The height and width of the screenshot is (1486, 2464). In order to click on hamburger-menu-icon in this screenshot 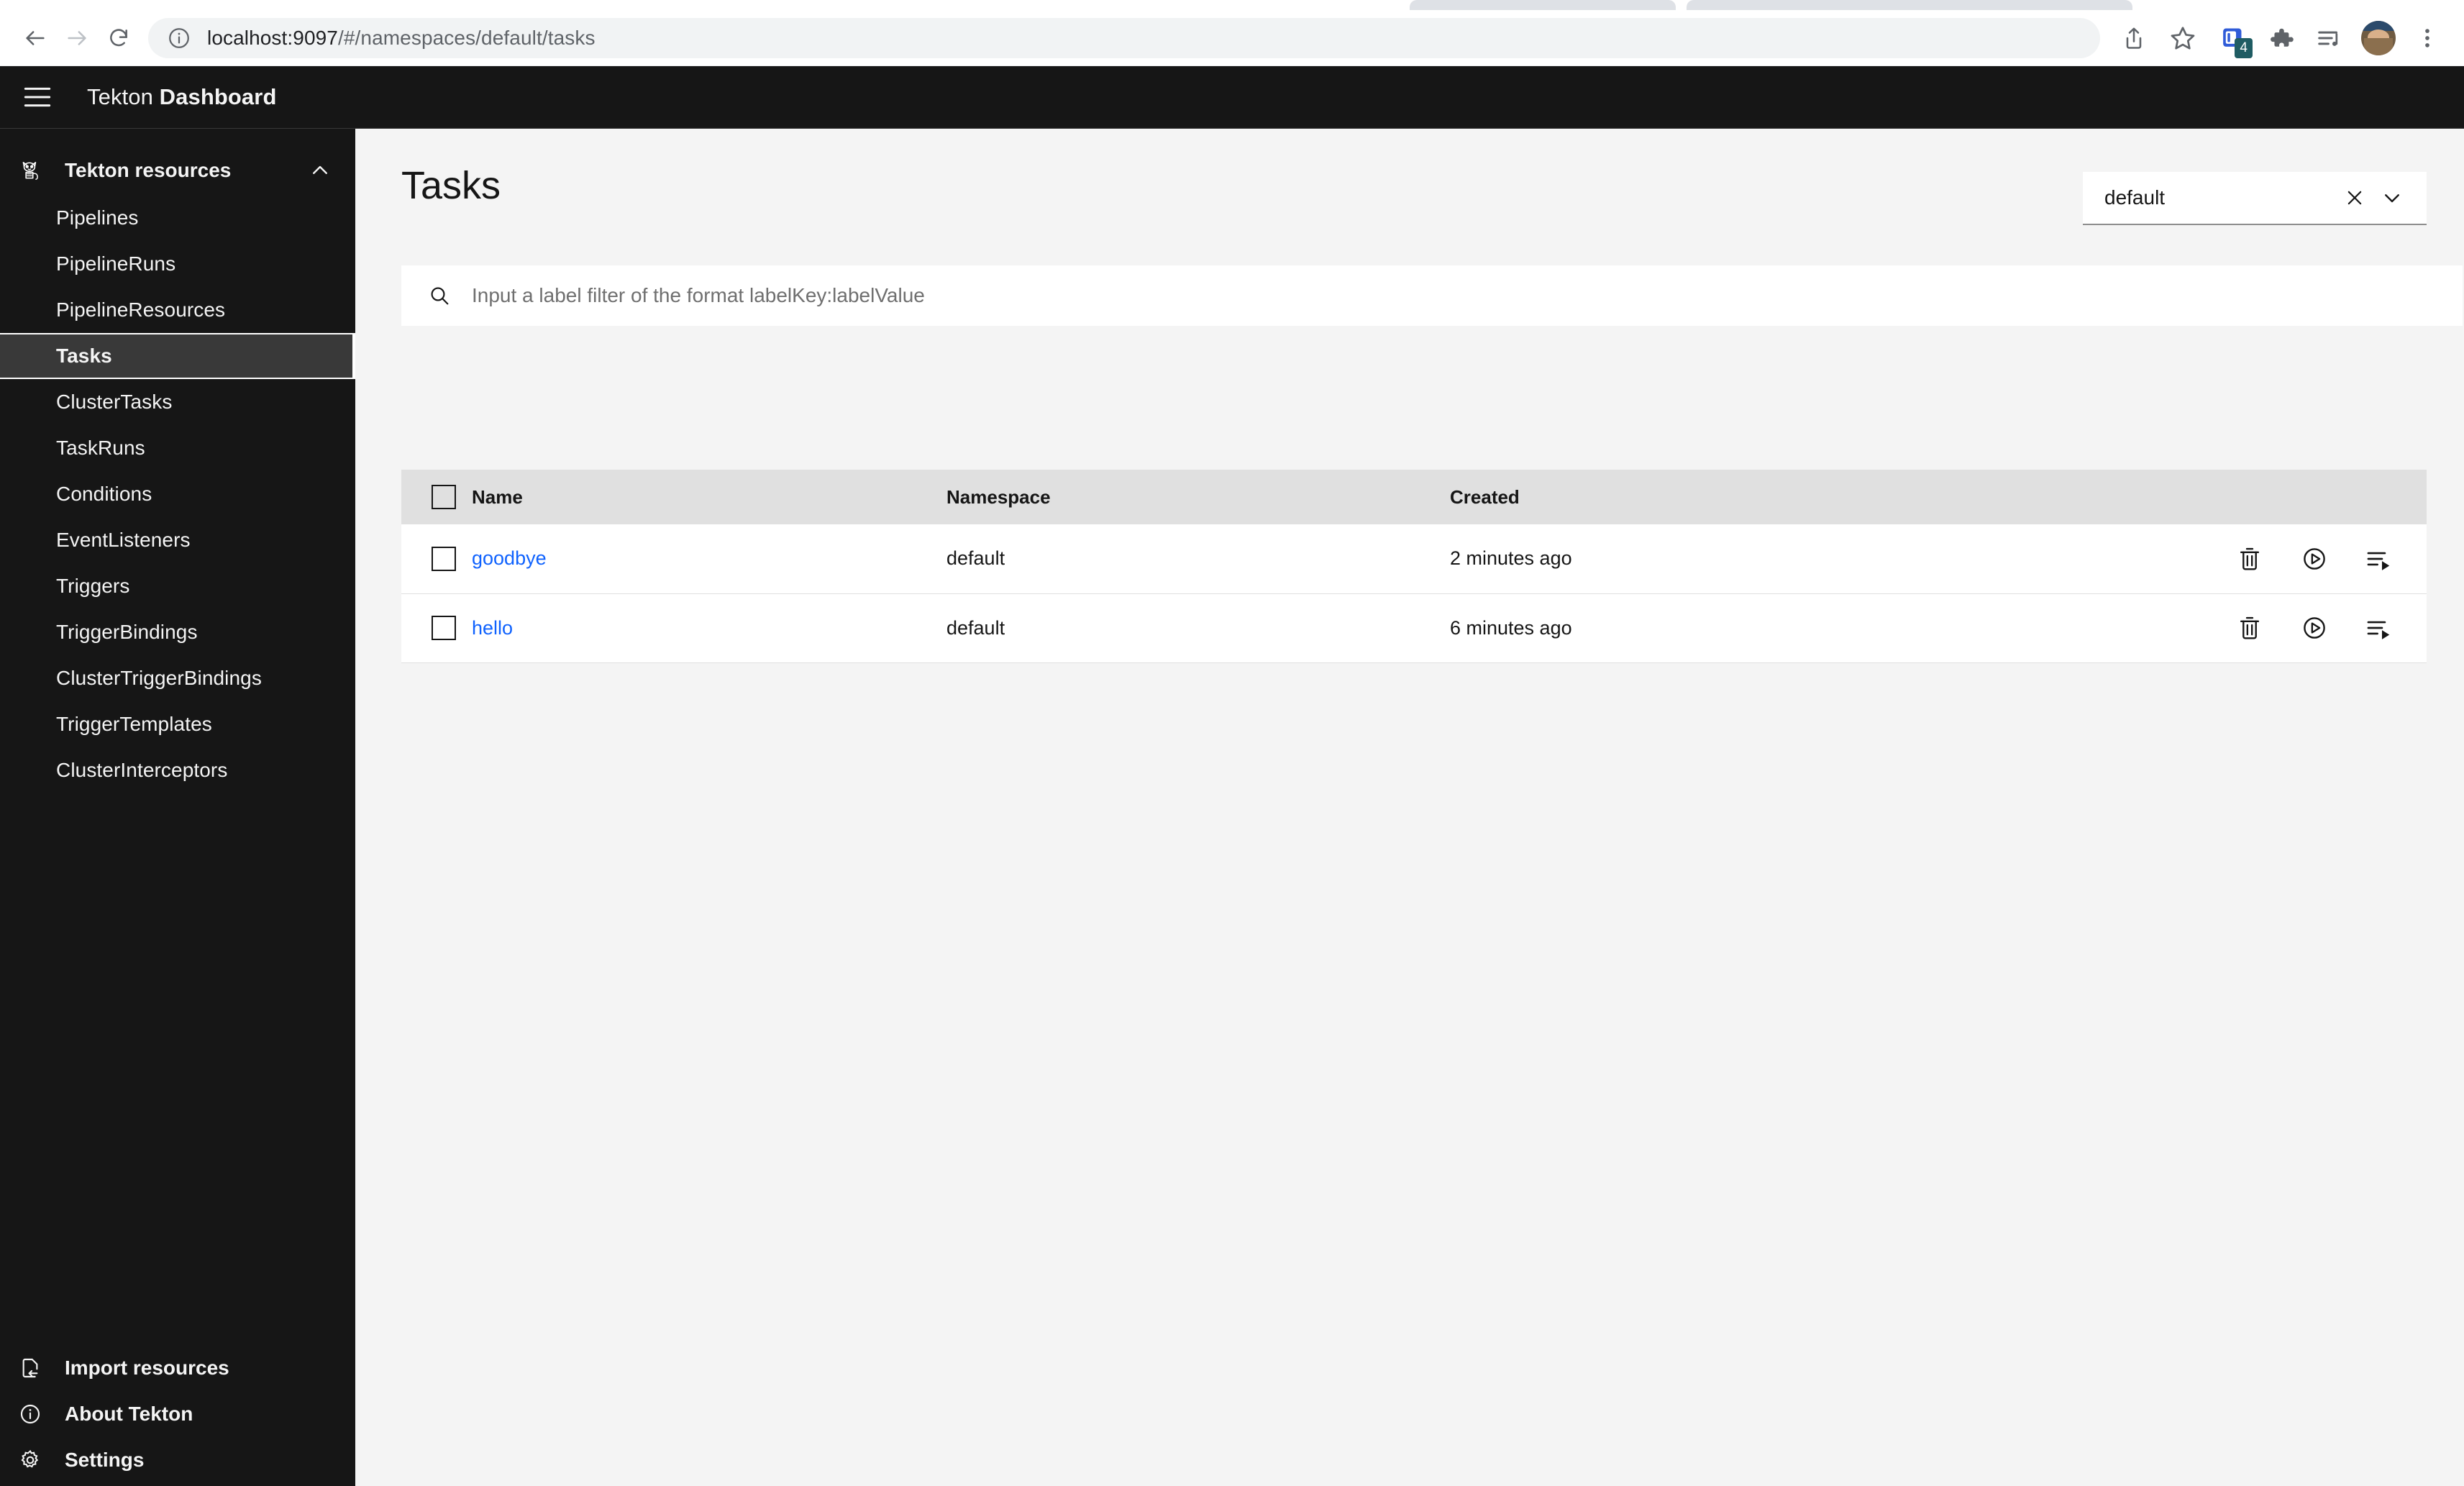, I will do `click(37, 97)`.